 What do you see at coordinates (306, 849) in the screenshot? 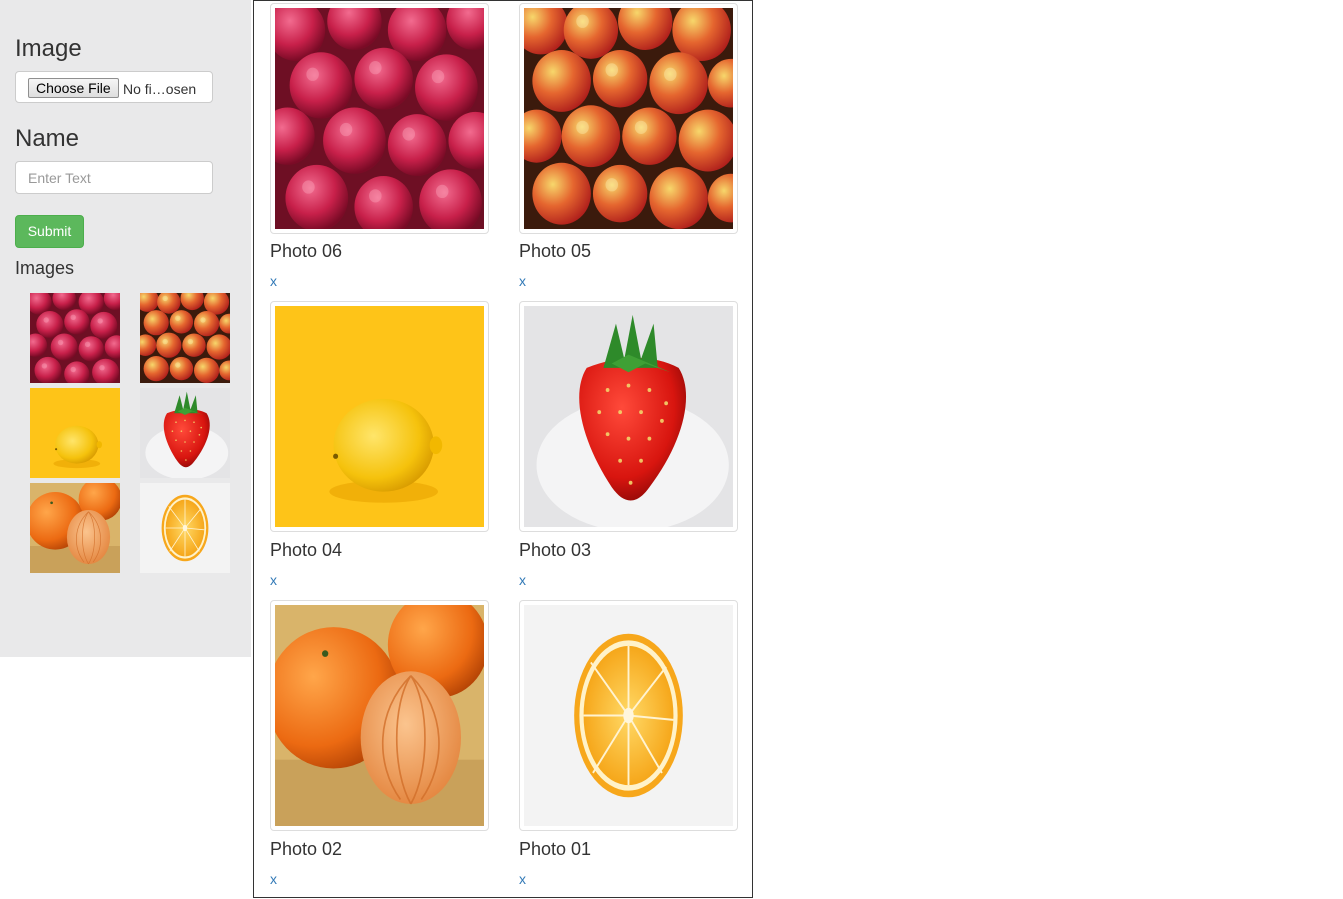
I see `photo-caption: Photo 02` at bounding box center [306, 849].